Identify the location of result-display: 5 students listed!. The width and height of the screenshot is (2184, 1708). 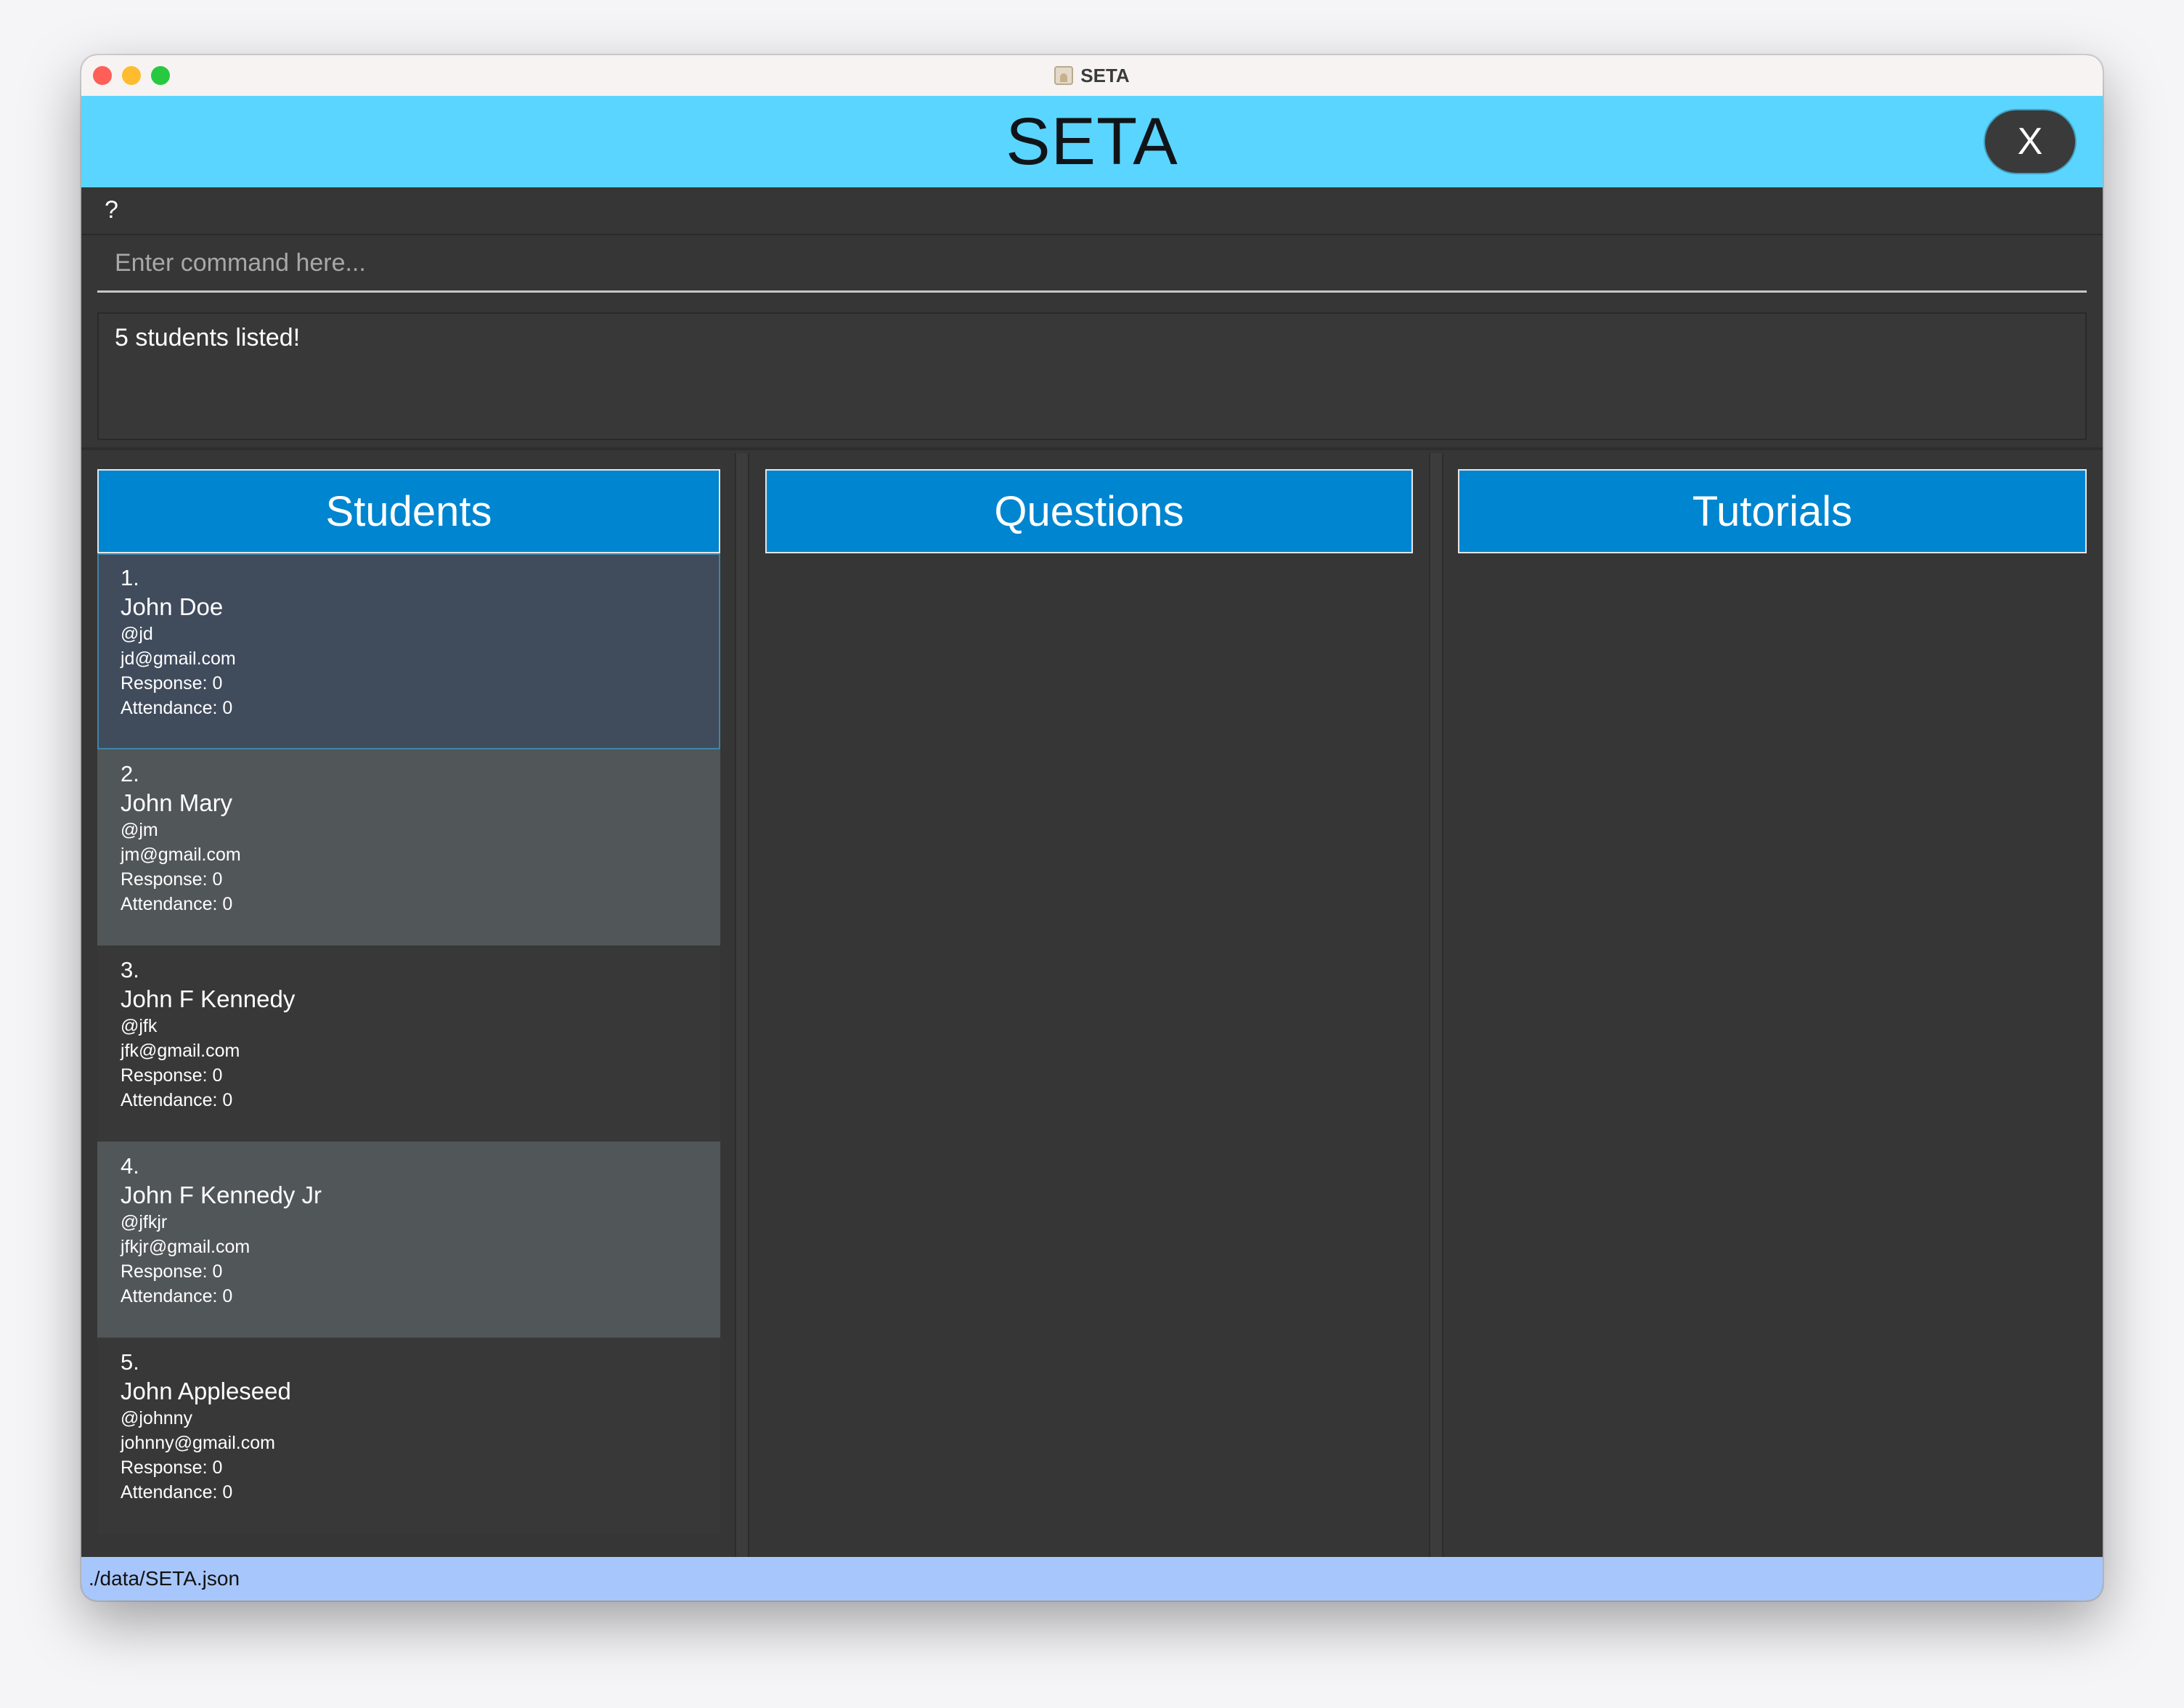
(1092, 376).